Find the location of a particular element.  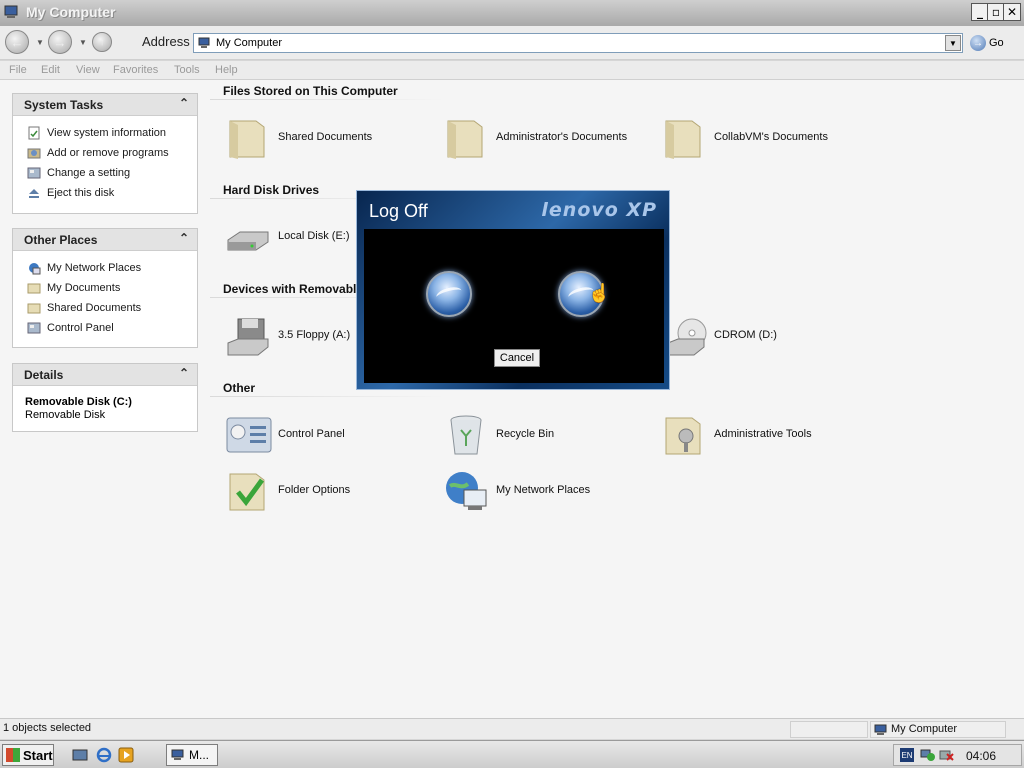

switch-user-button is located at coordinates (449, 294).